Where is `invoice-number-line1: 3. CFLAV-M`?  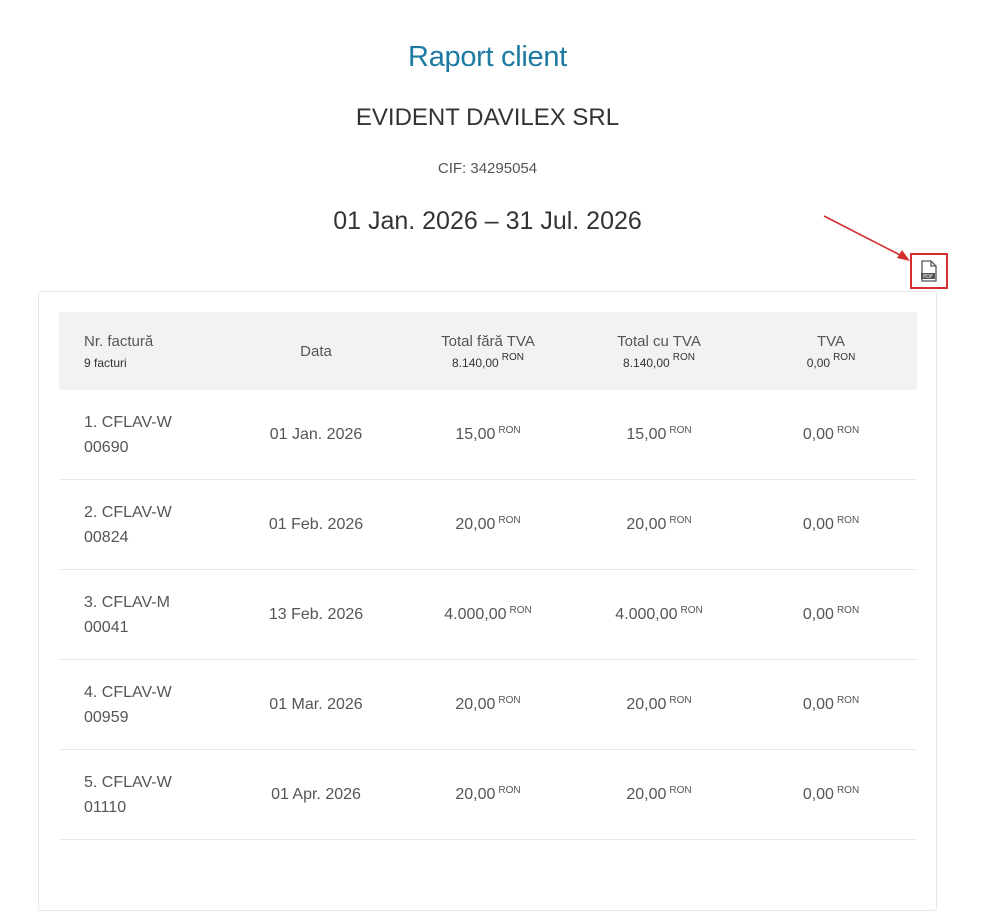
invoice-number-line1: 3. CFLAV-M is located at coordinates (127, 602).